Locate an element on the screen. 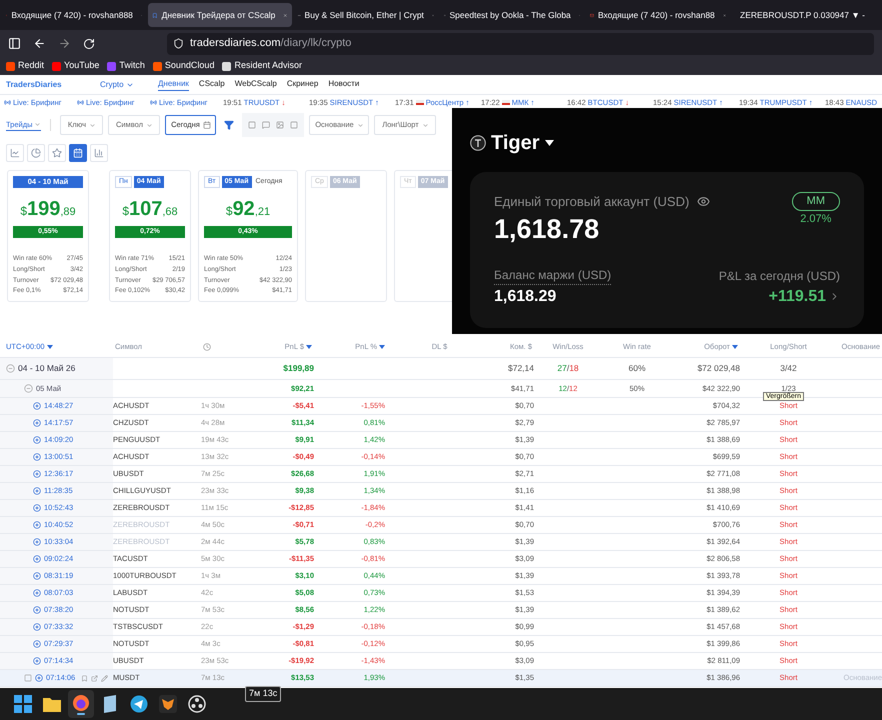 The image size is (882, 720). bar-chart-icon is located at coordinates (99, 153).